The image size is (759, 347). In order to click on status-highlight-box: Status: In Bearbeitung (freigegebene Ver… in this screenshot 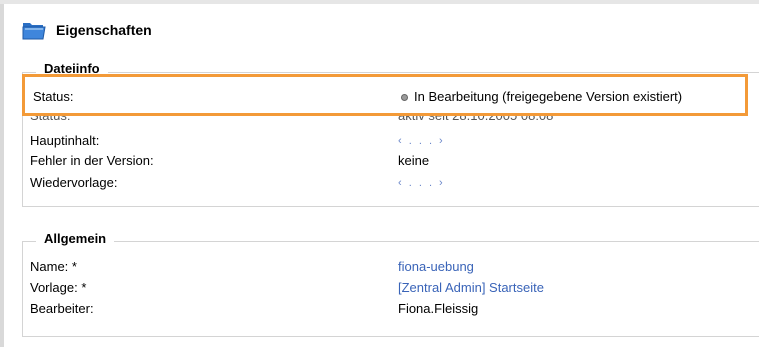, I will do `click(385, 95)`.